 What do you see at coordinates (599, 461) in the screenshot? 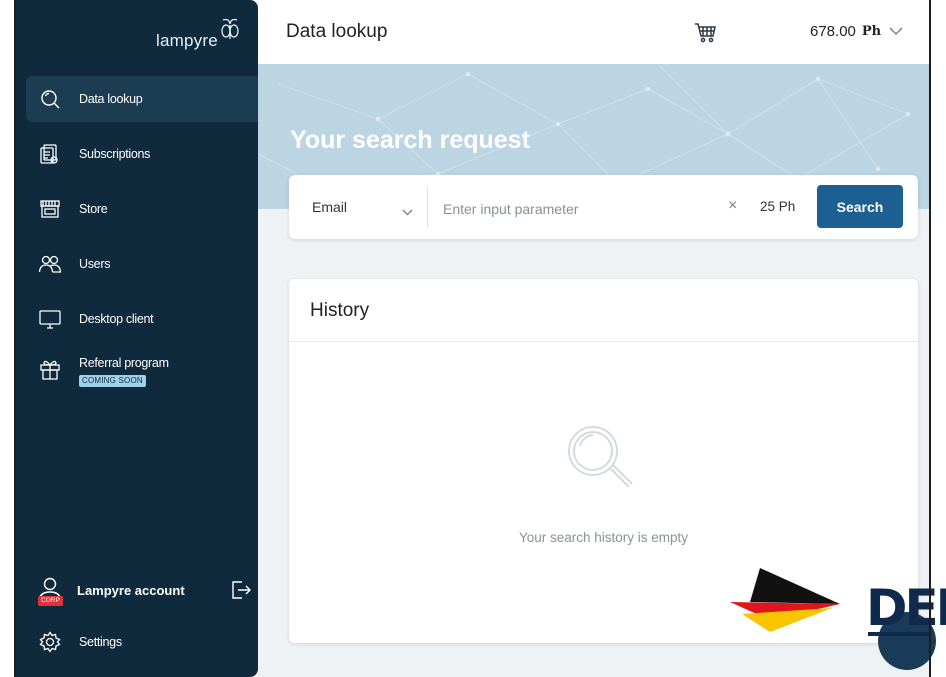
I see `empty-search-icon` at bounding box center [599, 461].